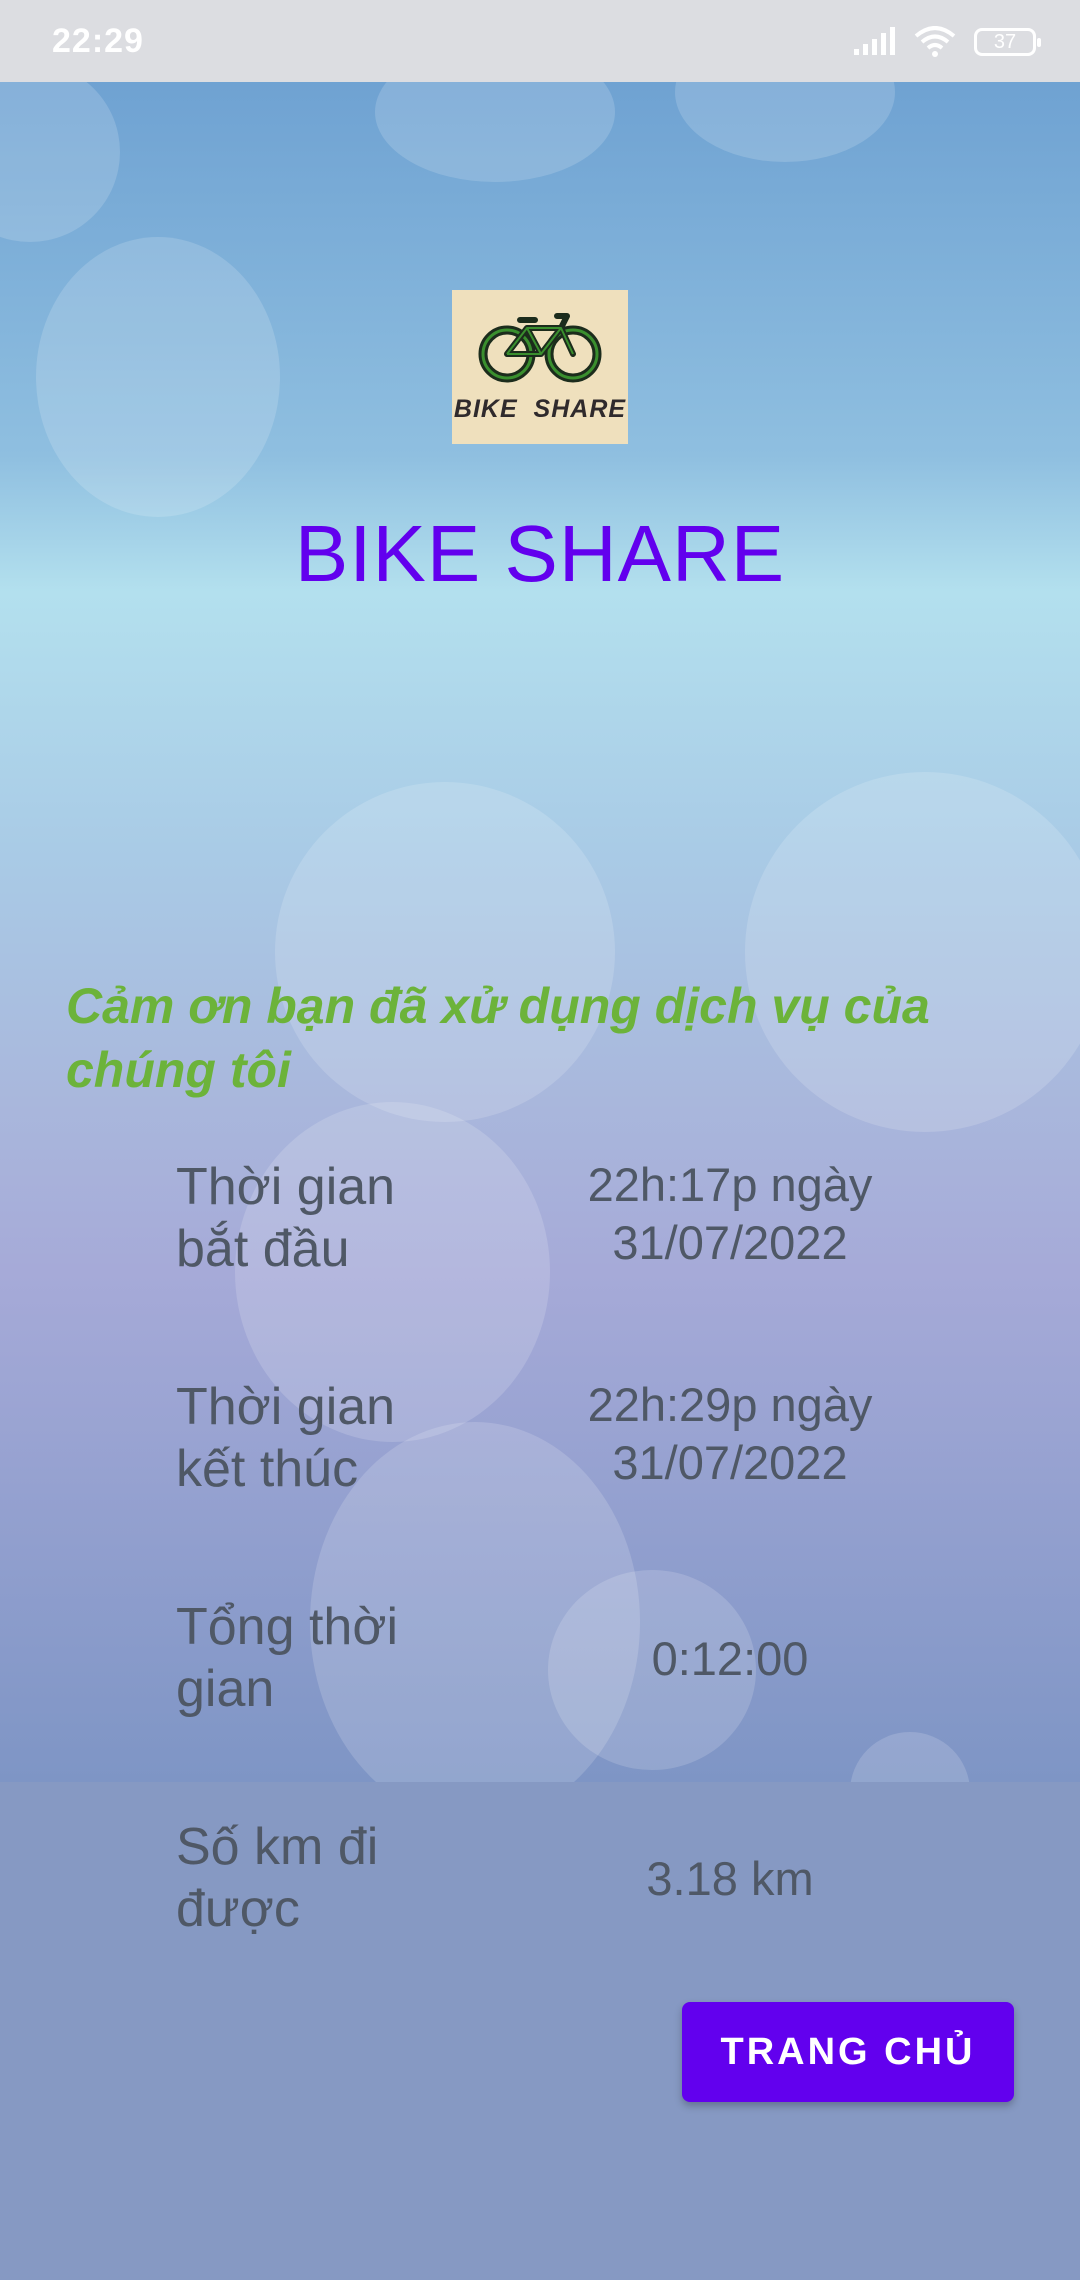  I want to click on battery-icon: 37, so click(1007, 42).